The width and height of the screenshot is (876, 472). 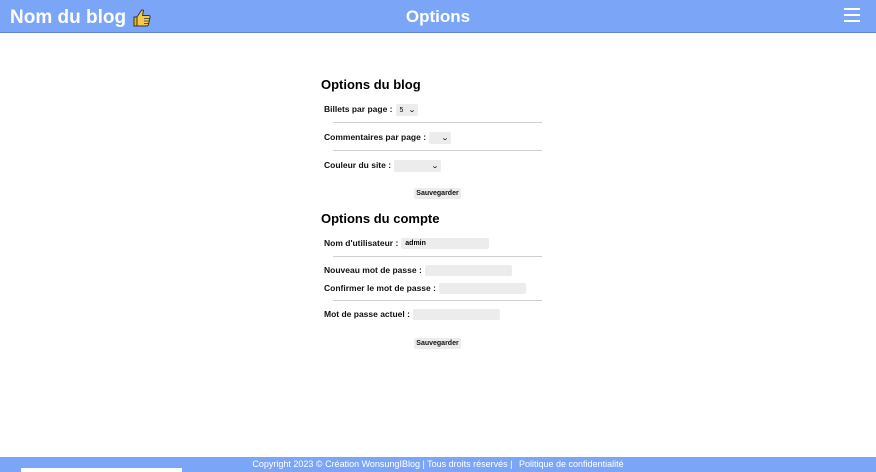 I want to click on save-account-options-button: Sauvegarder, so click(x=437, y=343).